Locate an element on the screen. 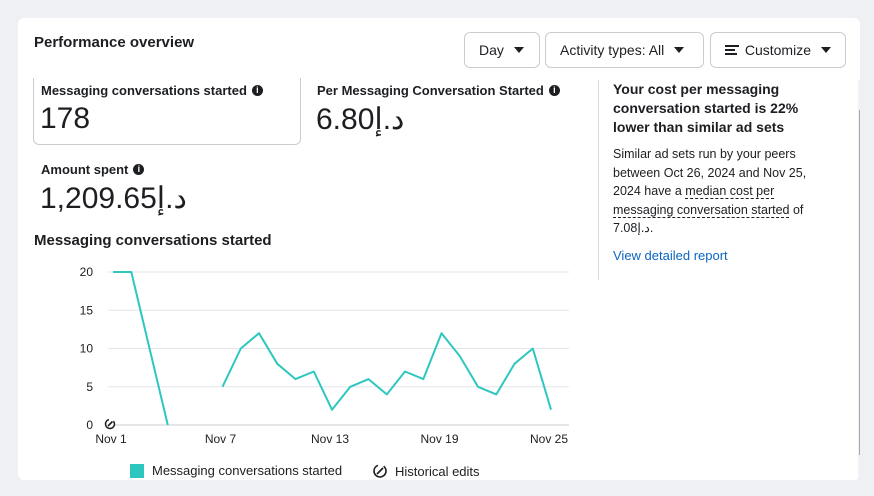 This screenshot has height=496, width=874. conversations-metric-label: Messaging conversations started i is located at coordinates (152, 90).